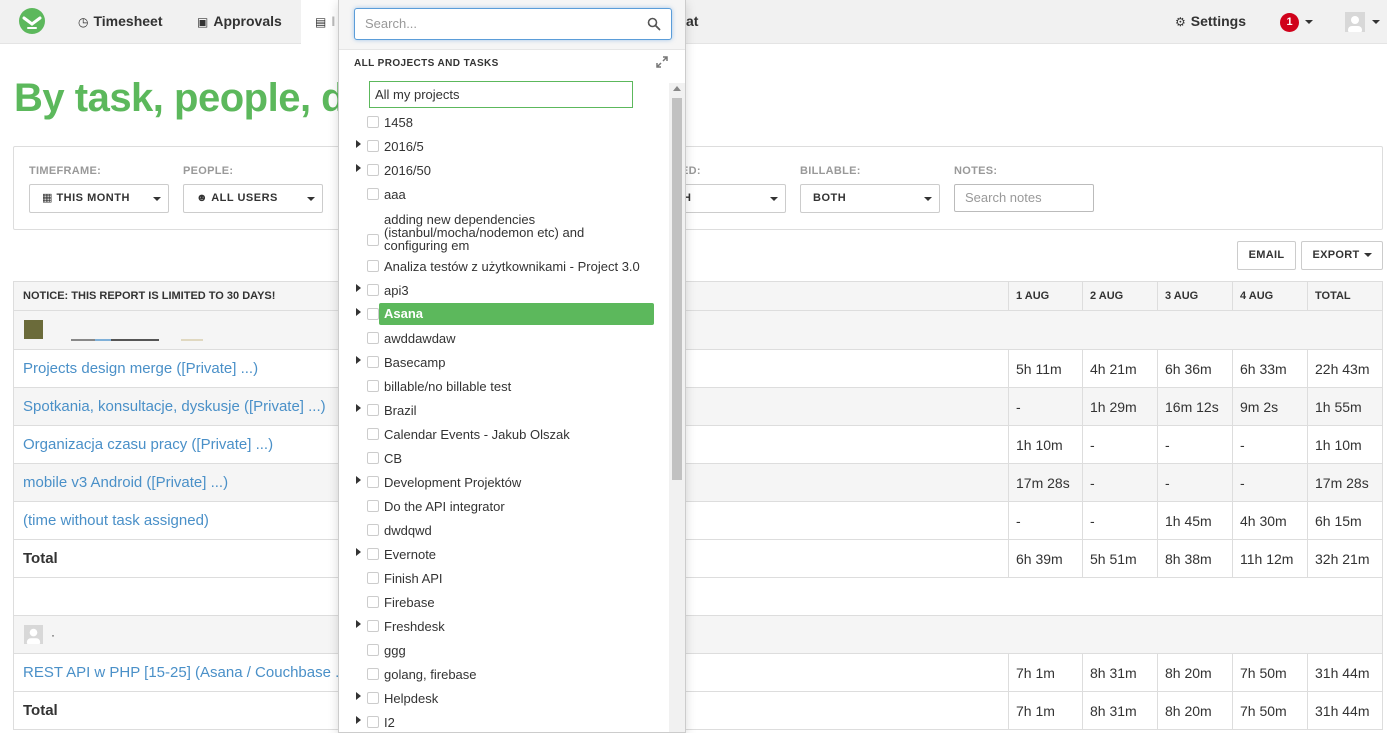 This screenshot has width=1387, height=733. I want to click on task-link: (time without task assigned), so click(116, 520).